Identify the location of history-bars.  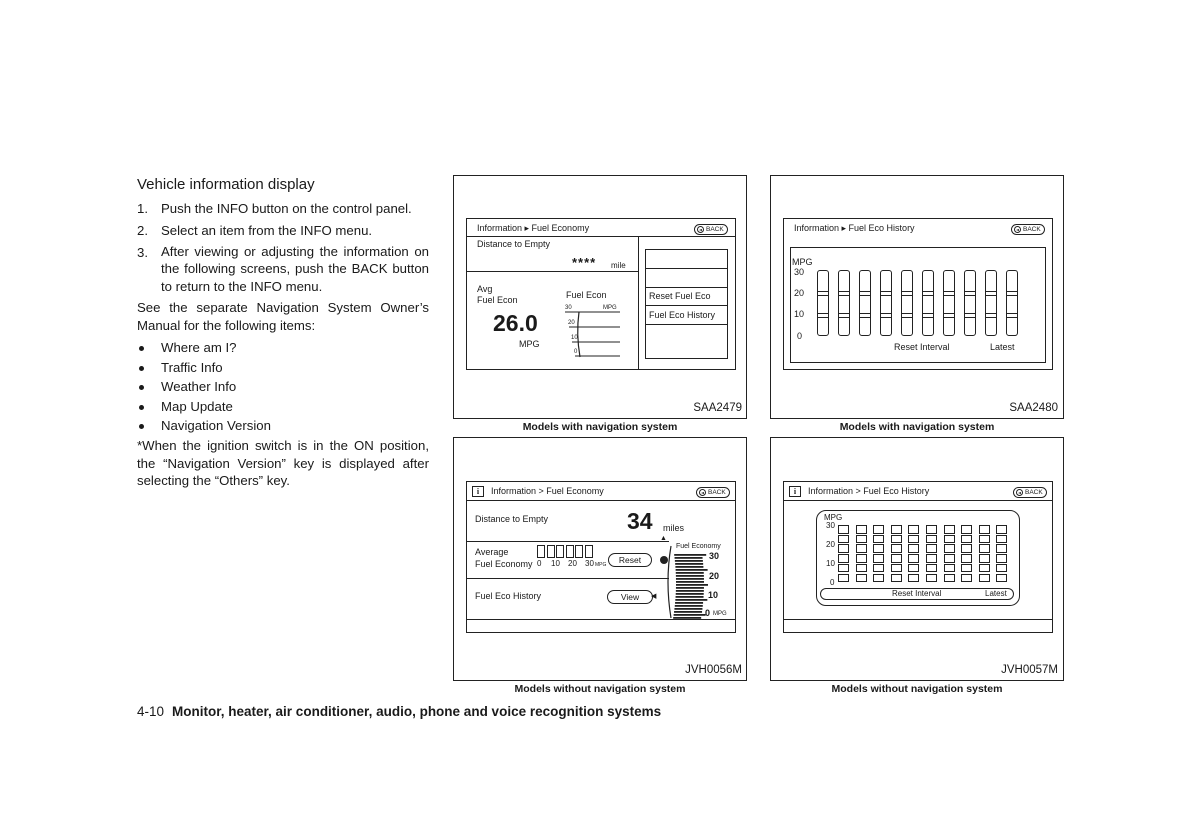
(919, 305).